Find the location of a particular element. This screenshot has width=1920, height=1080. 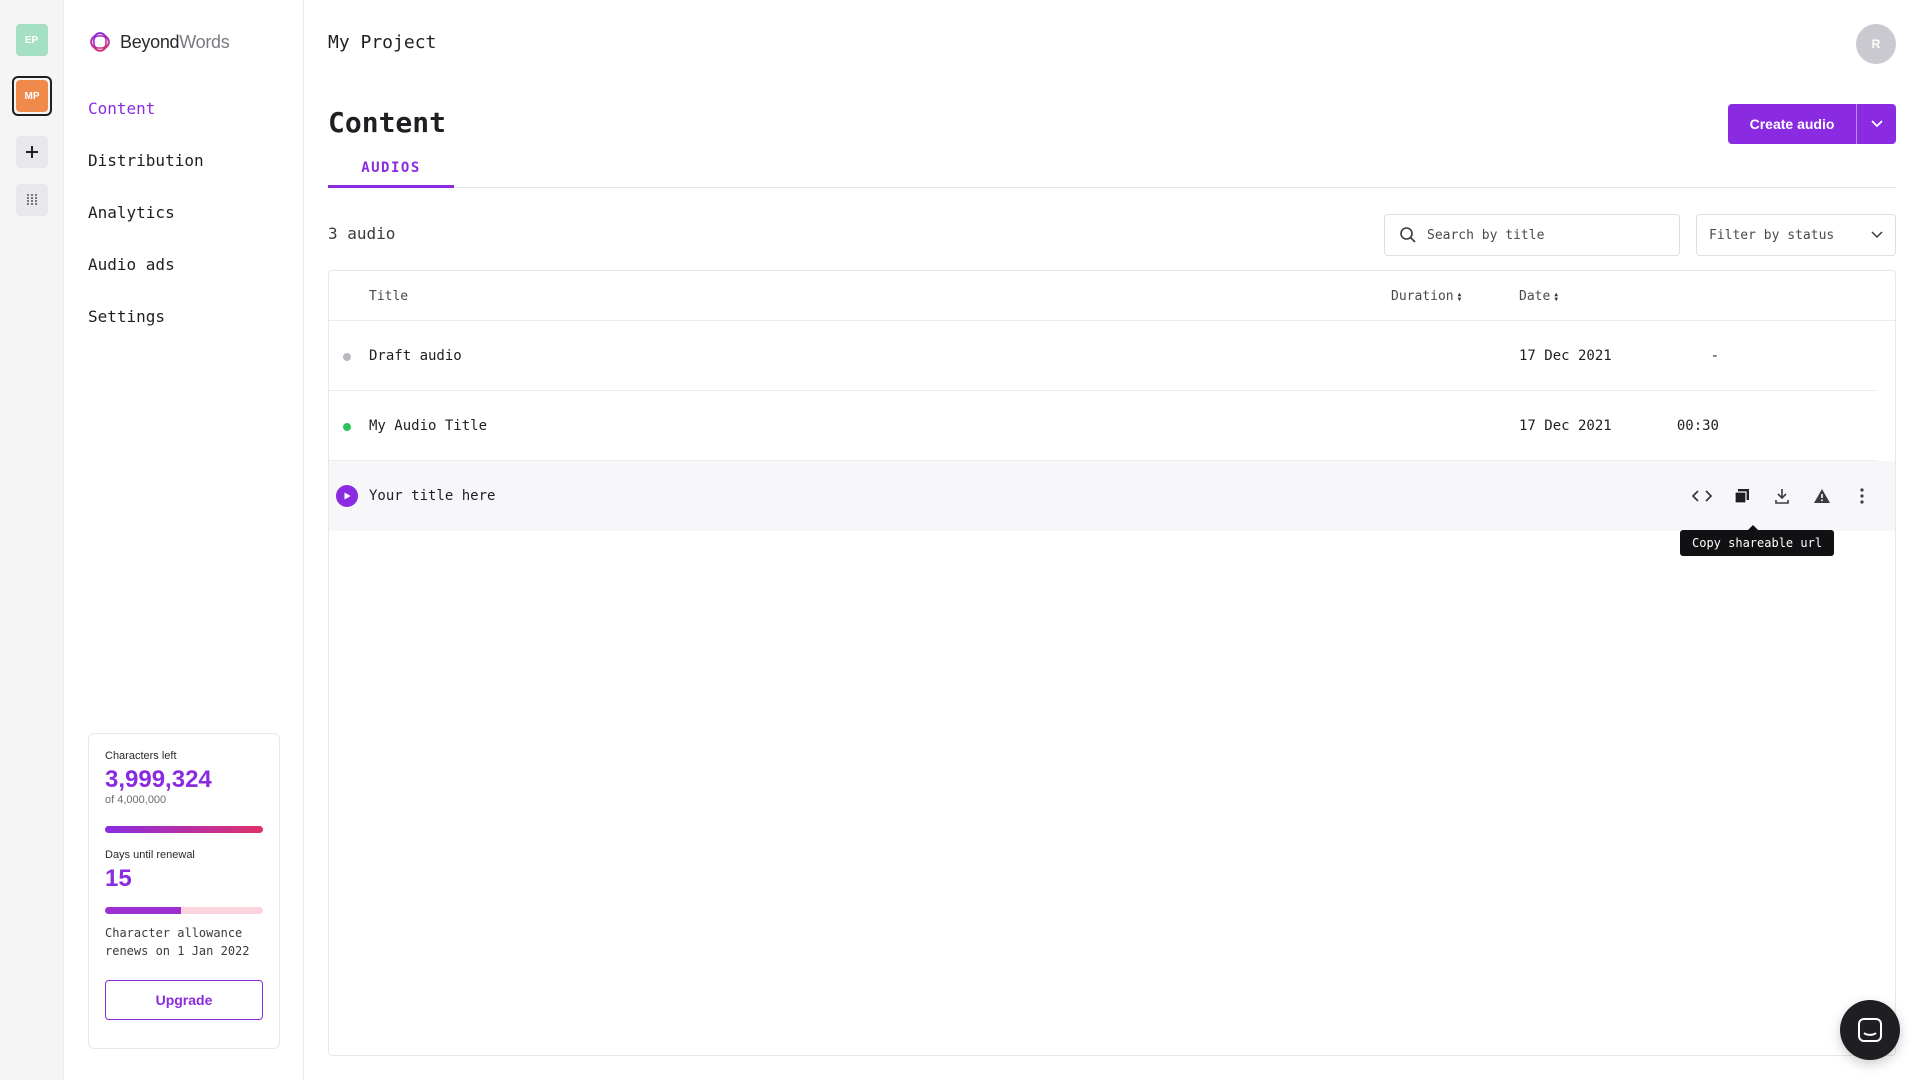

days-progress-fill is located at coordinates (143, 910).